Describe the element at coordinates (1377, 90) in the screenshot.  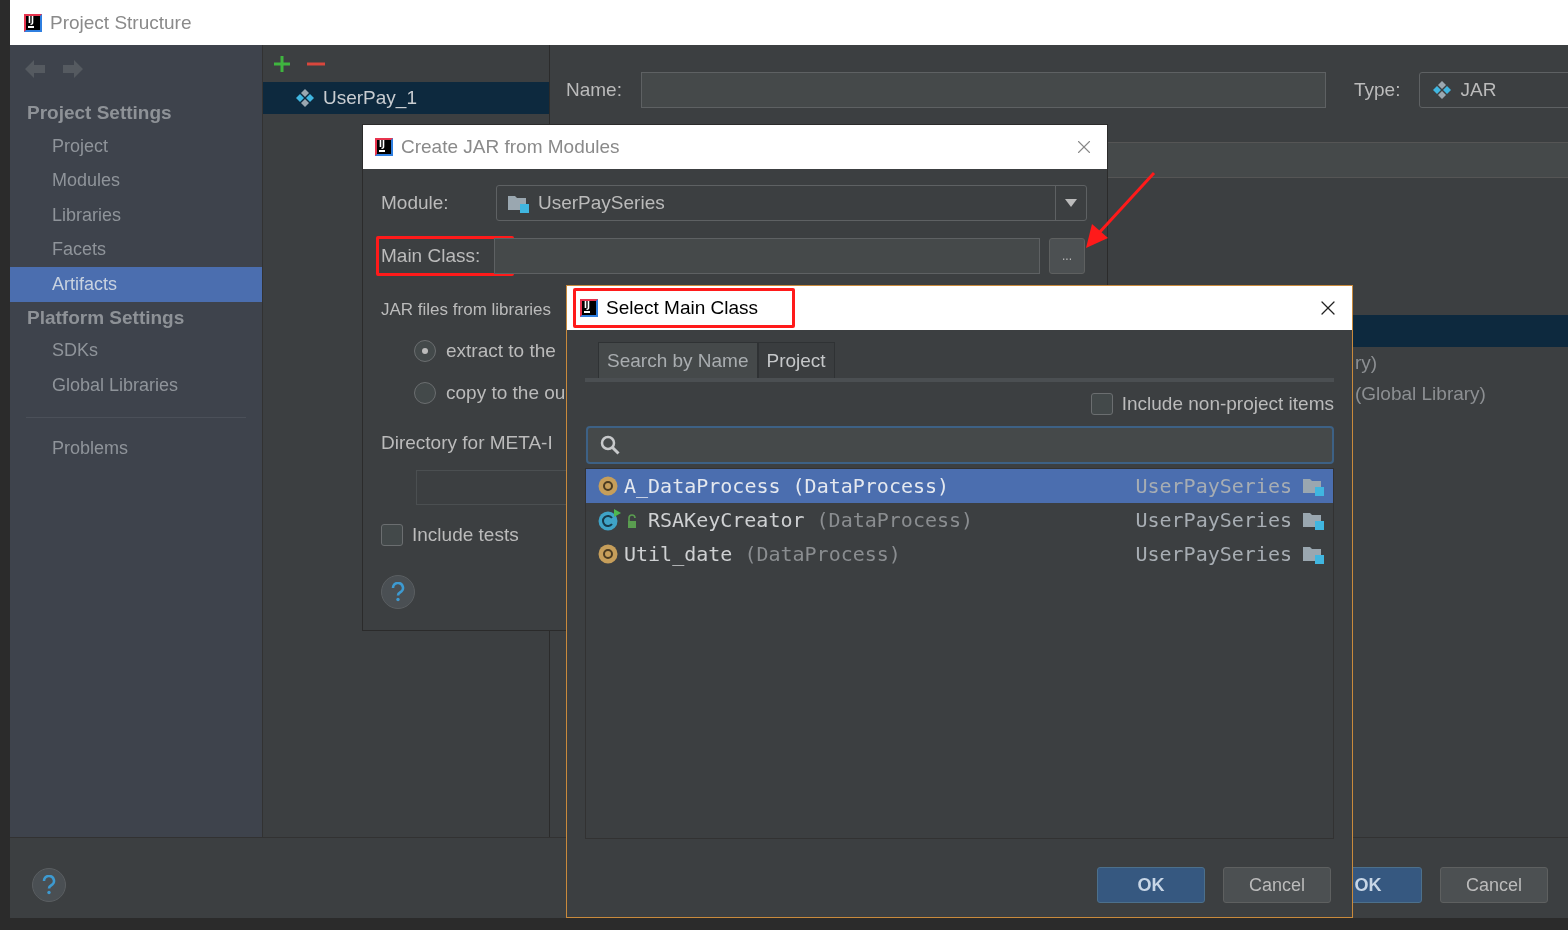
I see `type-label: Type:` at that location.